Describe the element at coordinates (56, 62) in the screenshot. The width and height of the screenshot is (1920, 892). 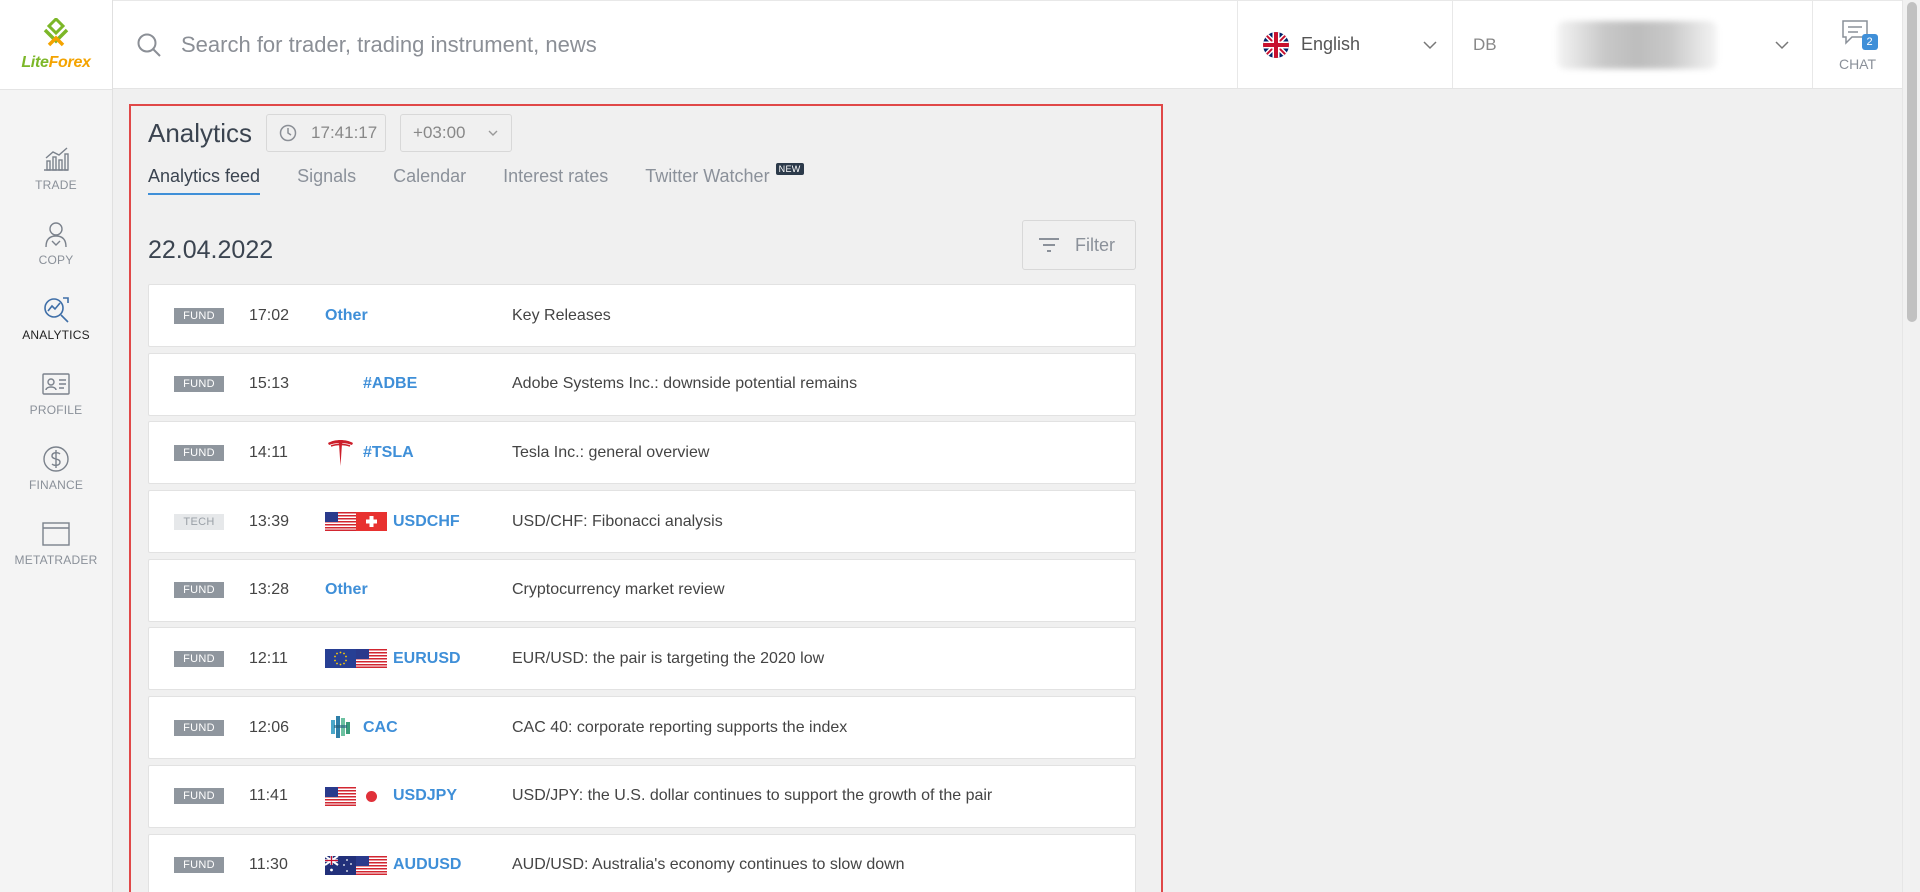
I see `brand-name: LiteForex` at that location.